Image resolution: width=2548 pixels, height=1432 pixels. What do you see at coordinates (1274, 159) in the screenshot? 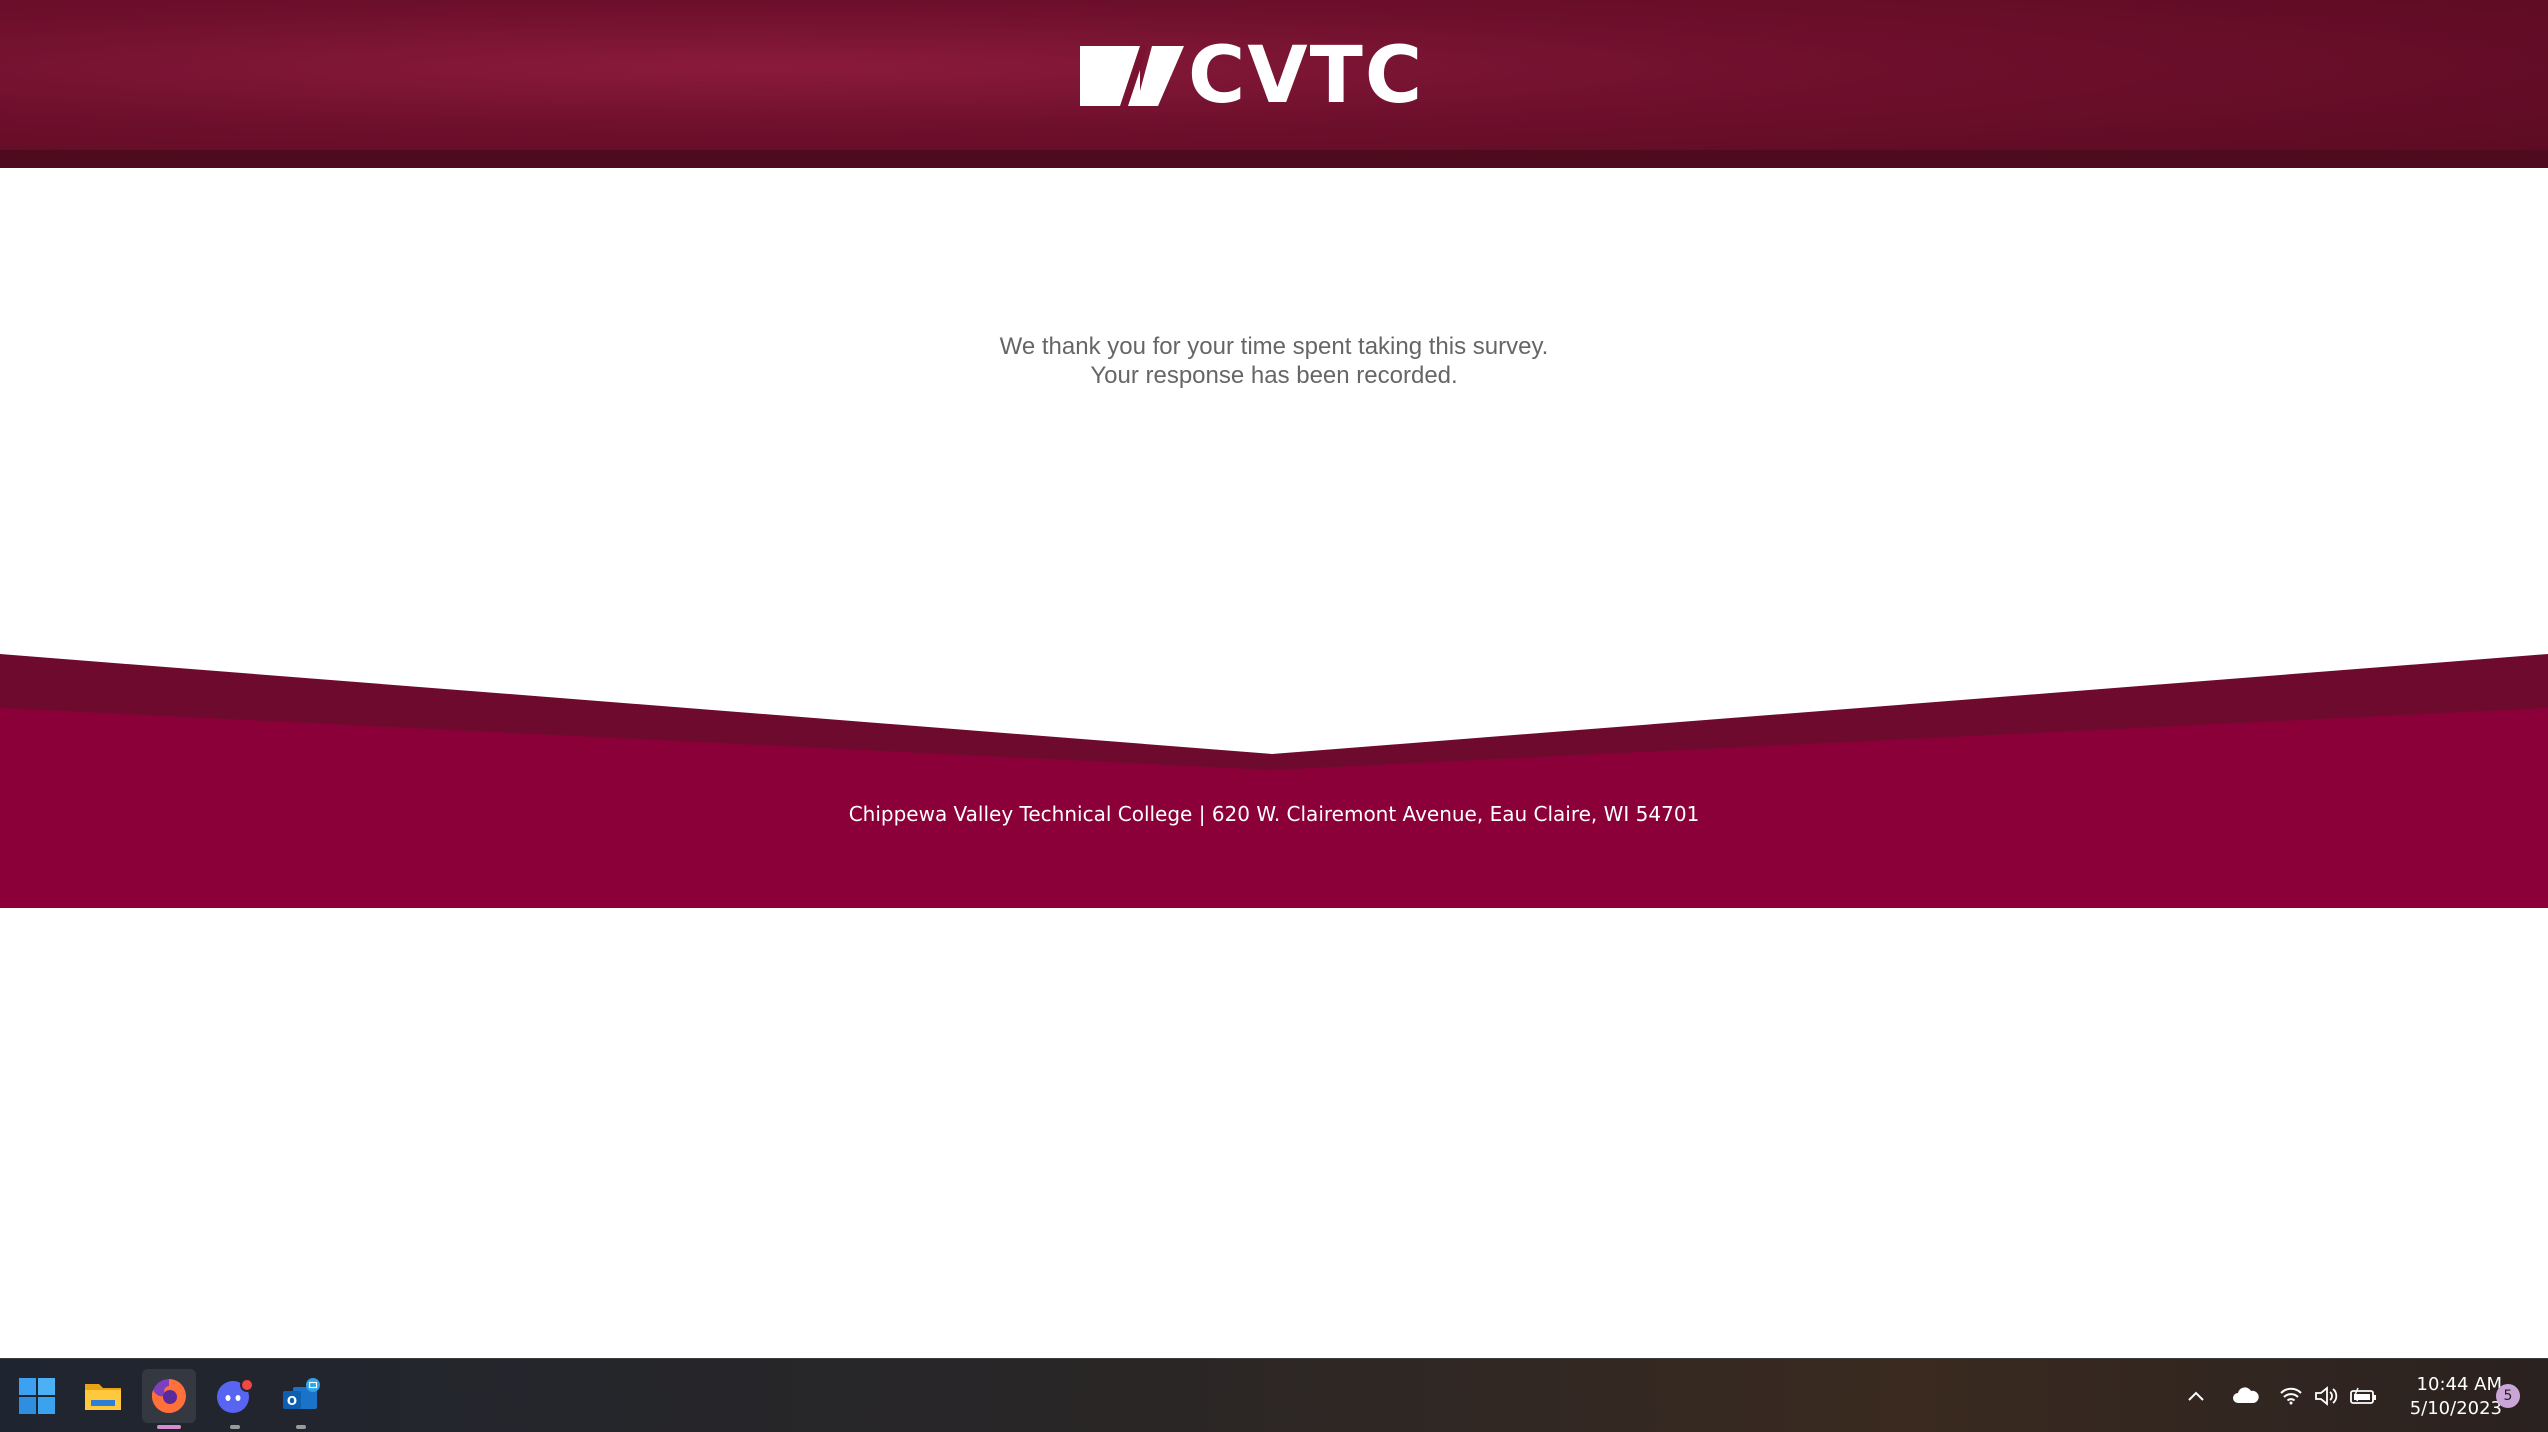
I see `header-band` at bounding box center [1274, 159].